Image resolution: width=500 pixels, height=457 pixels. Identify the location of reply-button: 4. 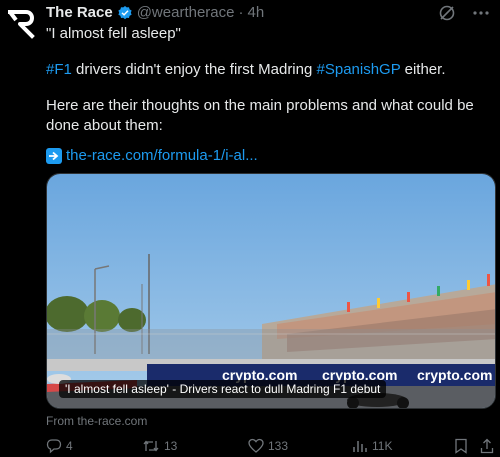
(59, 446).